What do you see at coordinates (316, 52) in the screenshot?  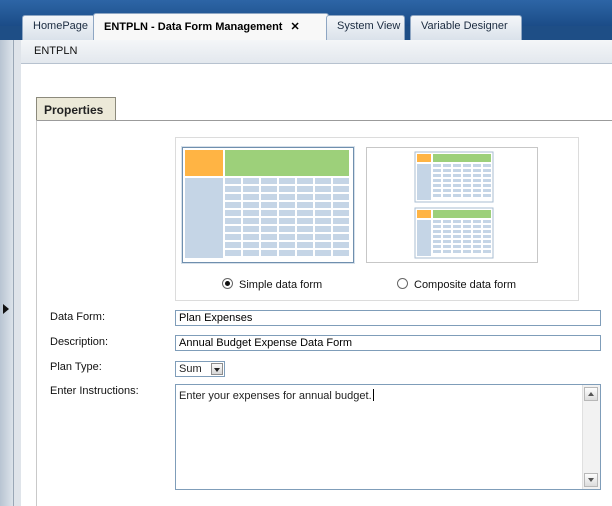 I see `breadcrumb-bar: ENTPLN` at bounding box center [316, 52].